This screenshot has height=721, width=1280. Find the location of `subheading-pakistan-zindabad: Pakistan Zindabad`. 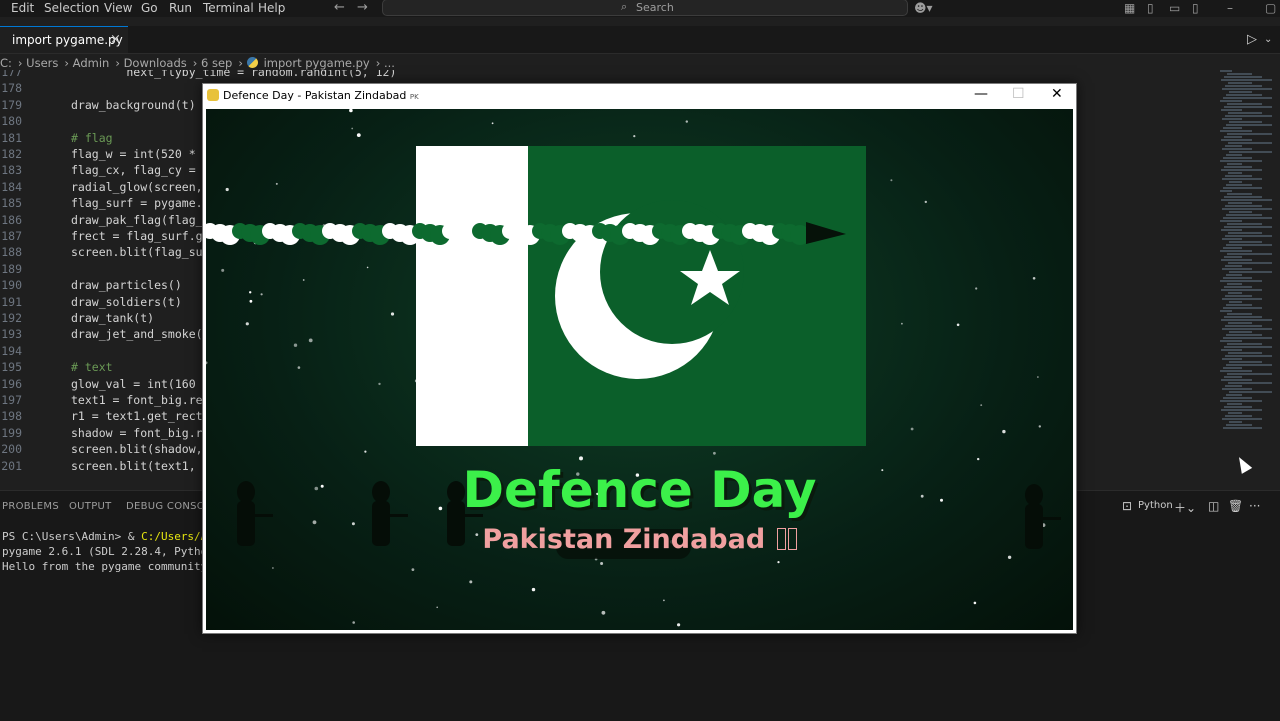

subheading-pakistan-zindabad: Pakistan Zindabad is located at coordinates (639, 539).